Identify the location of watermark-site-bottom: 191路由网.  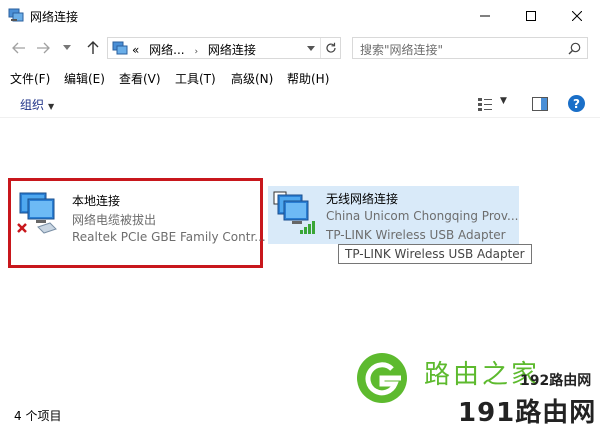
(527, 413).